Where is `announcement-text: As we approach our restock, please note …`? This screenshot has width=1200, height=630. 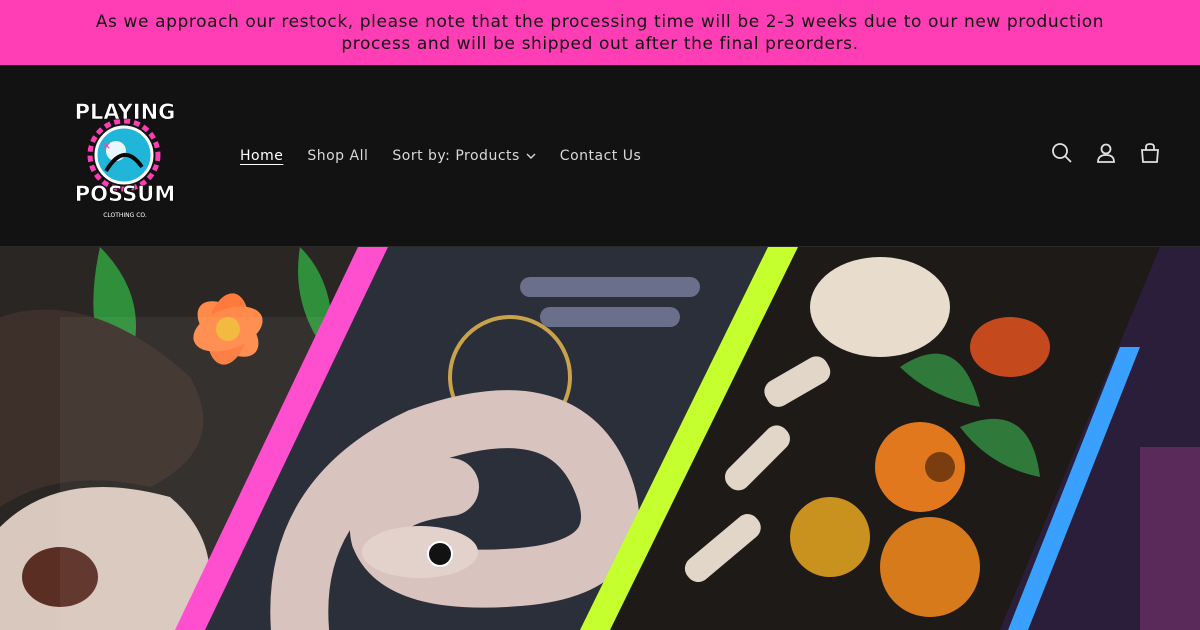 announcement-text: As we approach our restock, please note … is located at coordinates (600, 32).